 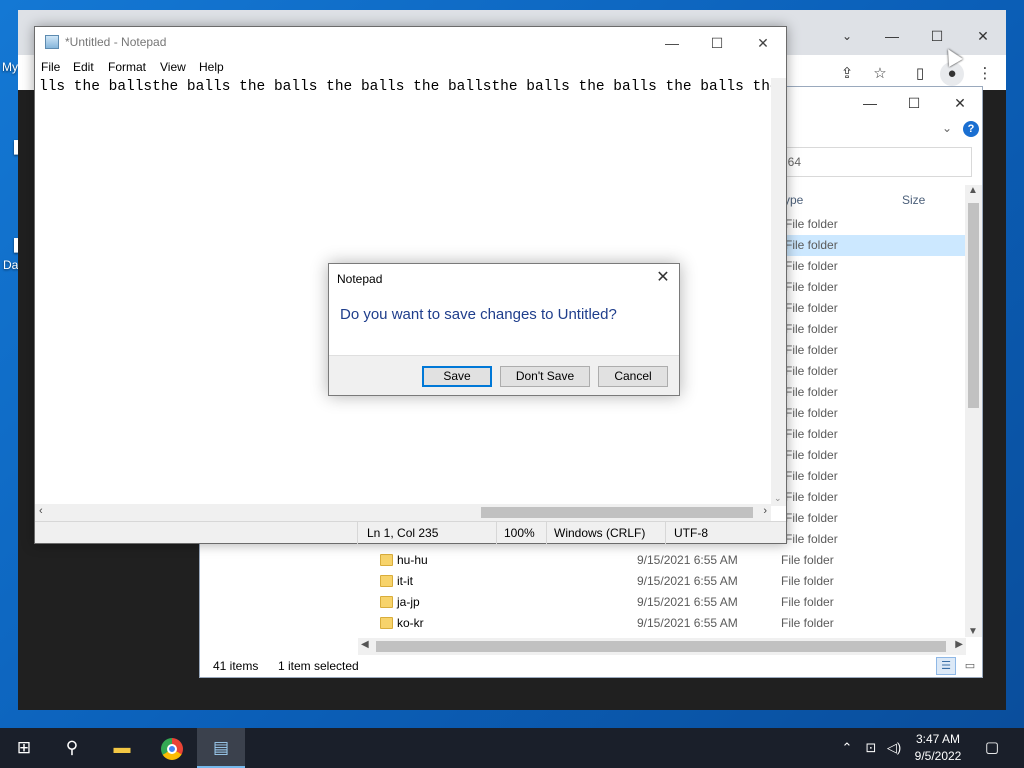 What do you see at coordinates (952, 74) in the screenshot?
I see `profile-icon: ●` at bounding box center [952, 74].